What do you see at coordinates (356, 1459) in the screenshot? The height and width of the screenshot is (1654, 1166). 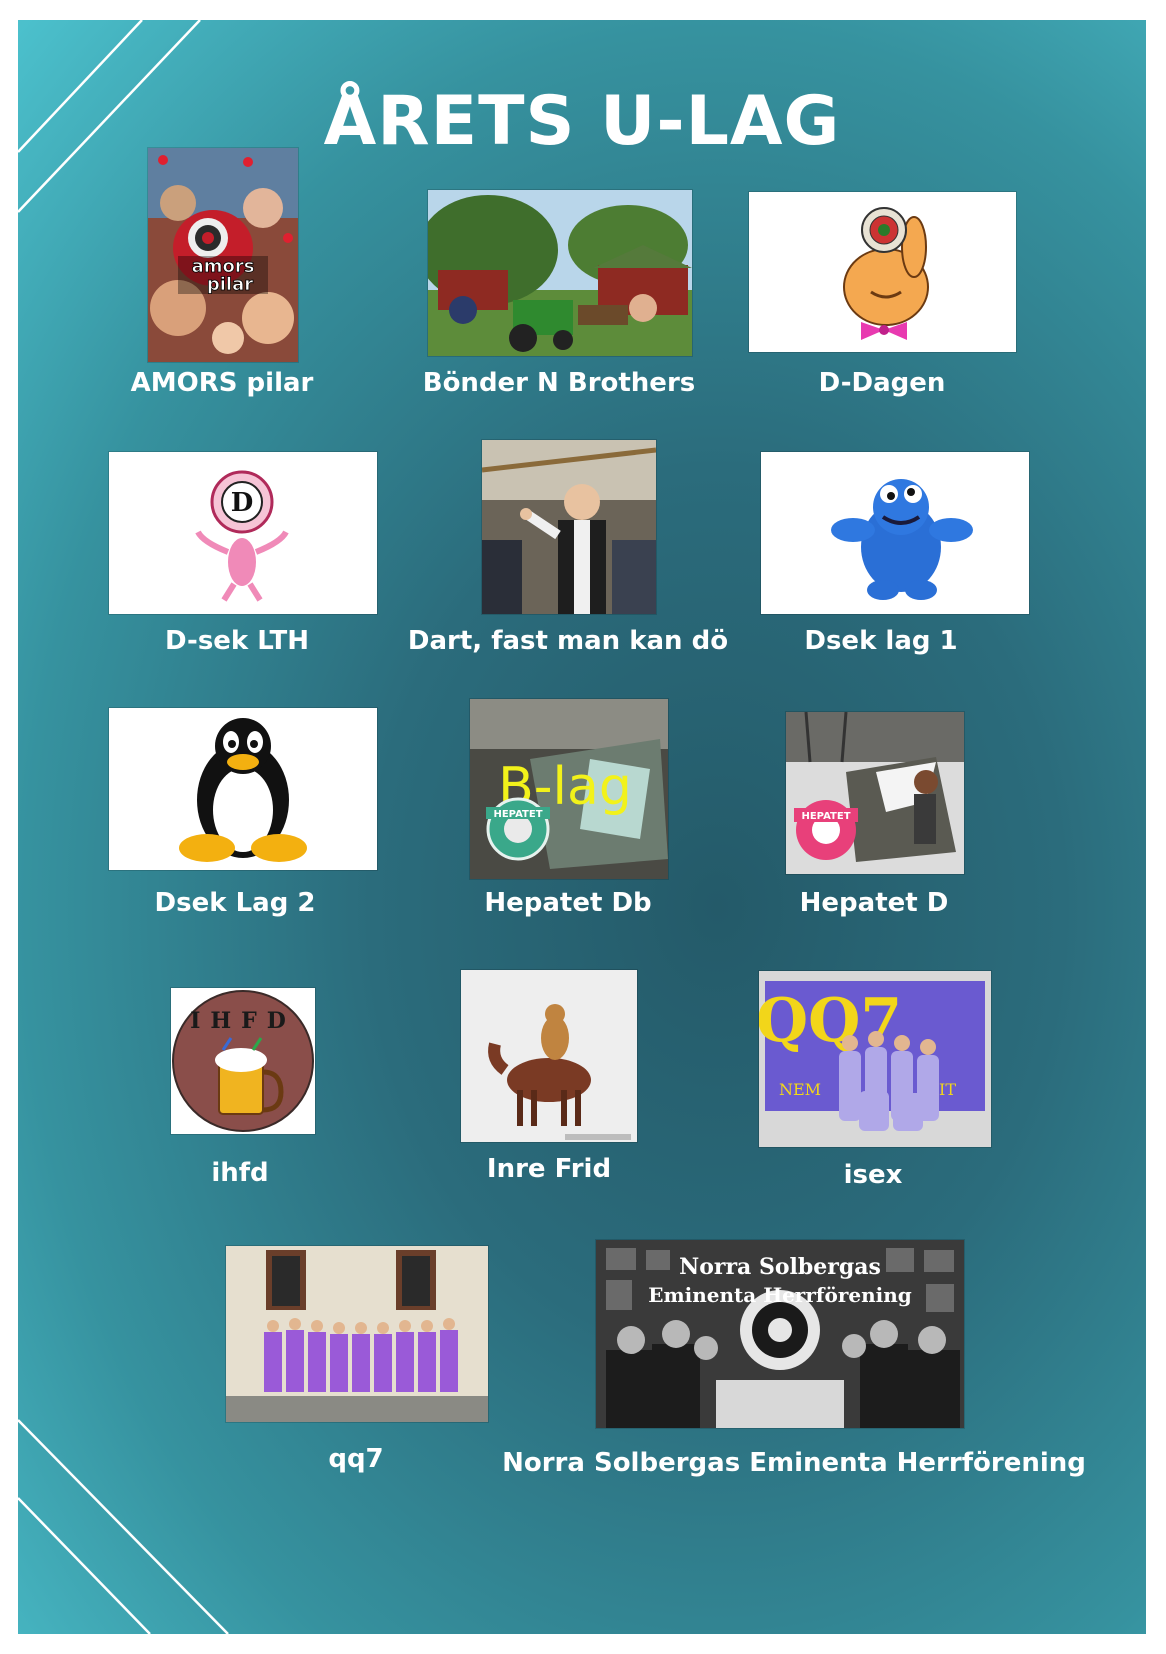 I see `team-label: qq7` at bounding box center [356, 1459].